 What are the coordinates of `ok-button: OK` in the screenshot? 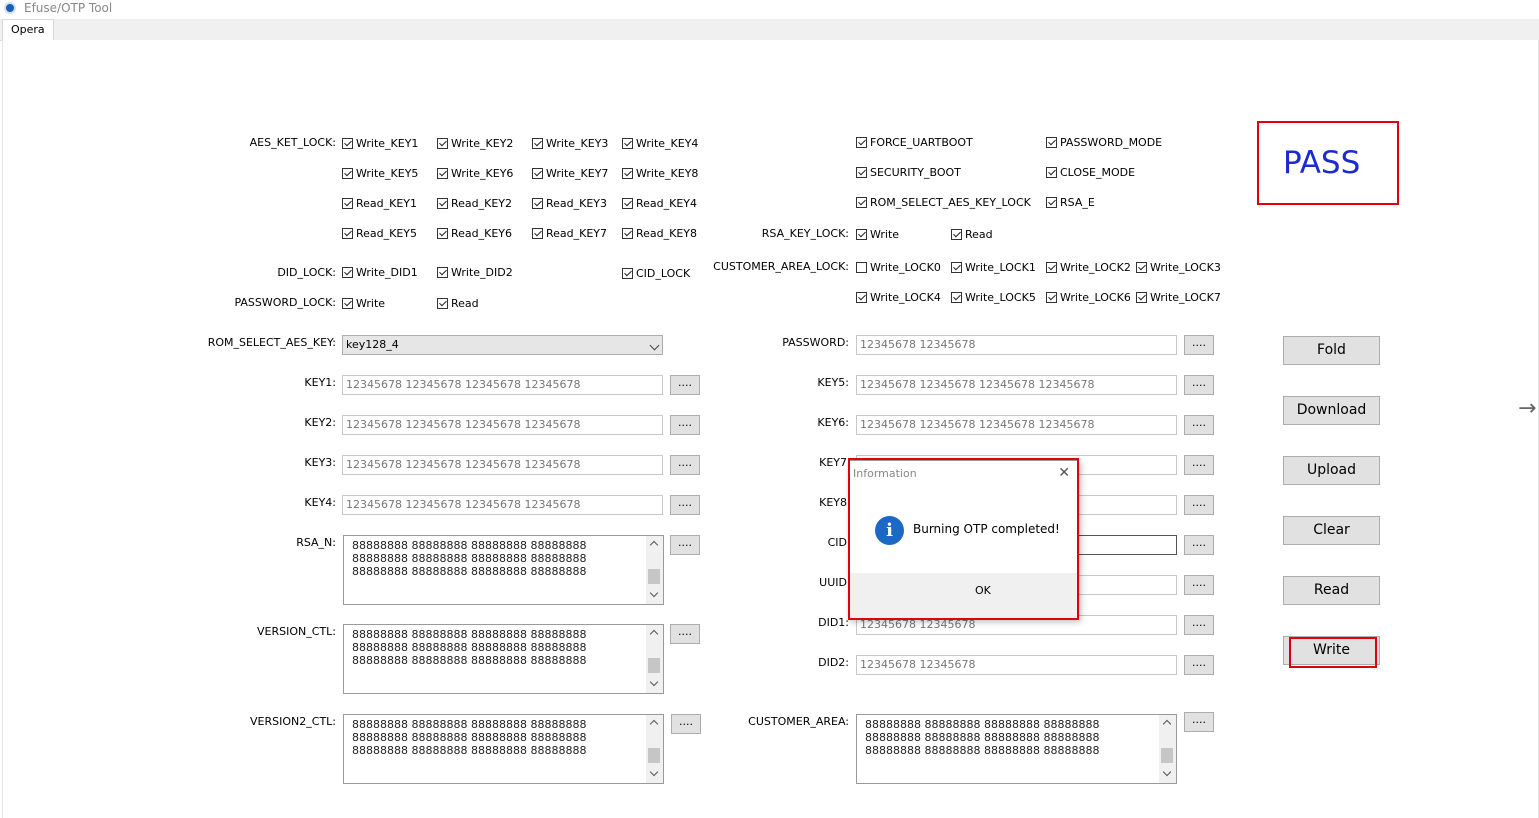 It's located at (983, 590).